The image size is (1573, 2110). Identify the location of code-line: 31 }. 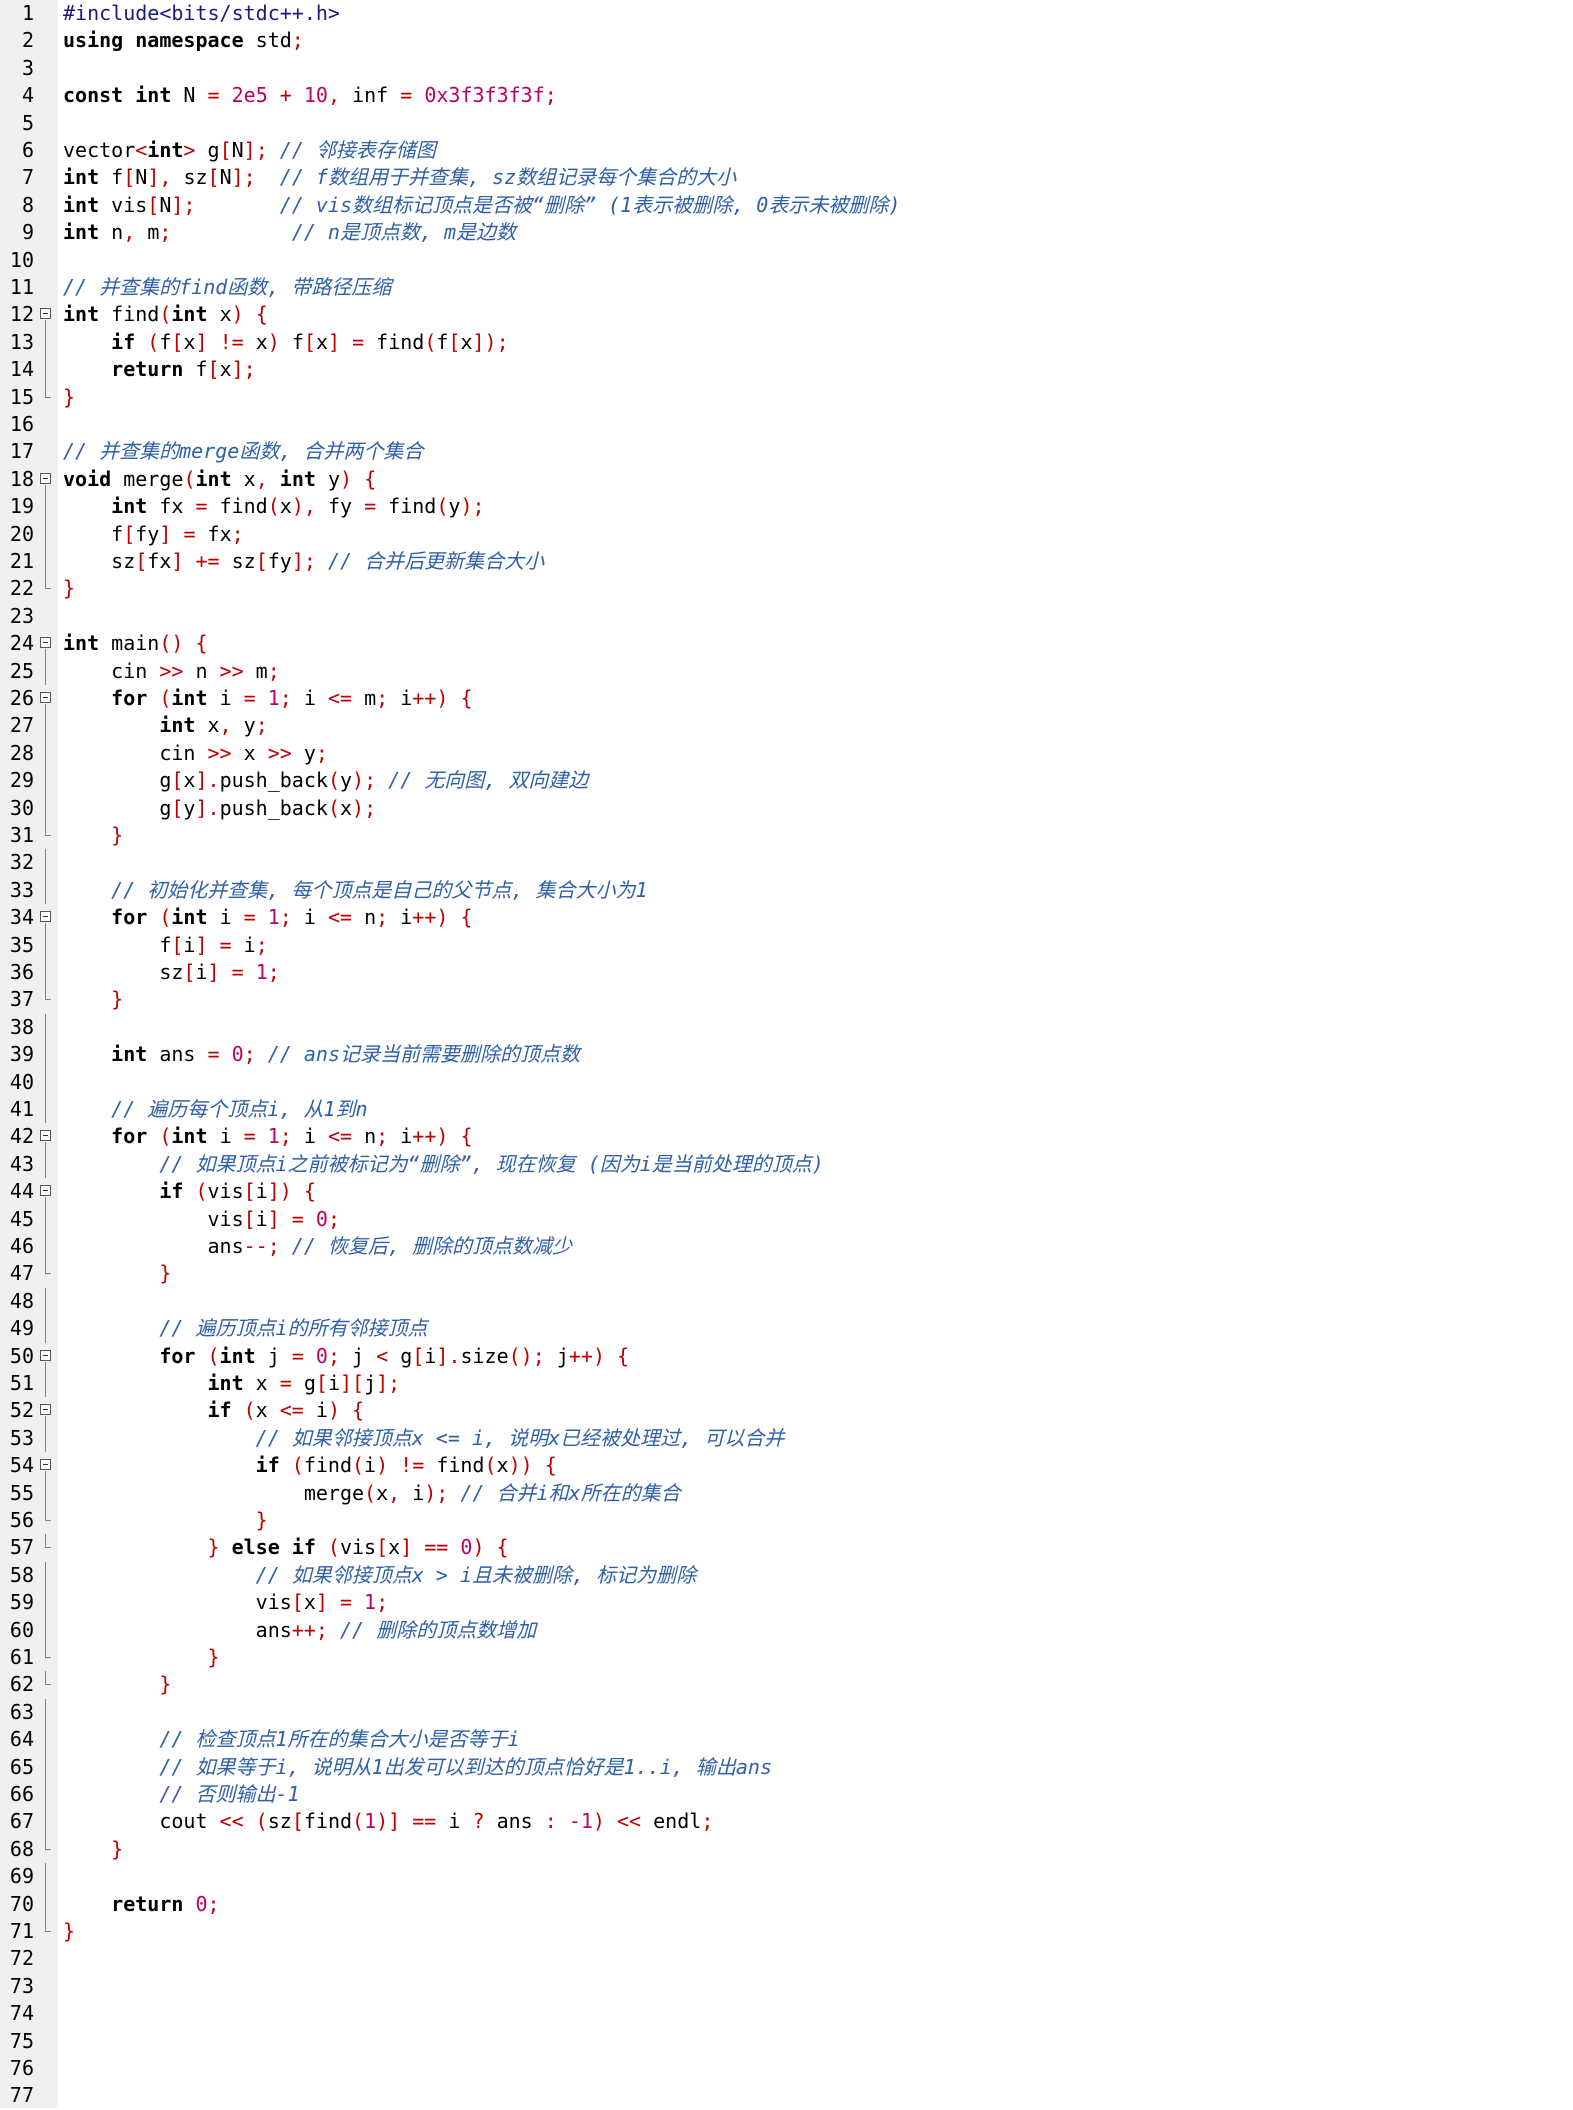
(786, 835).